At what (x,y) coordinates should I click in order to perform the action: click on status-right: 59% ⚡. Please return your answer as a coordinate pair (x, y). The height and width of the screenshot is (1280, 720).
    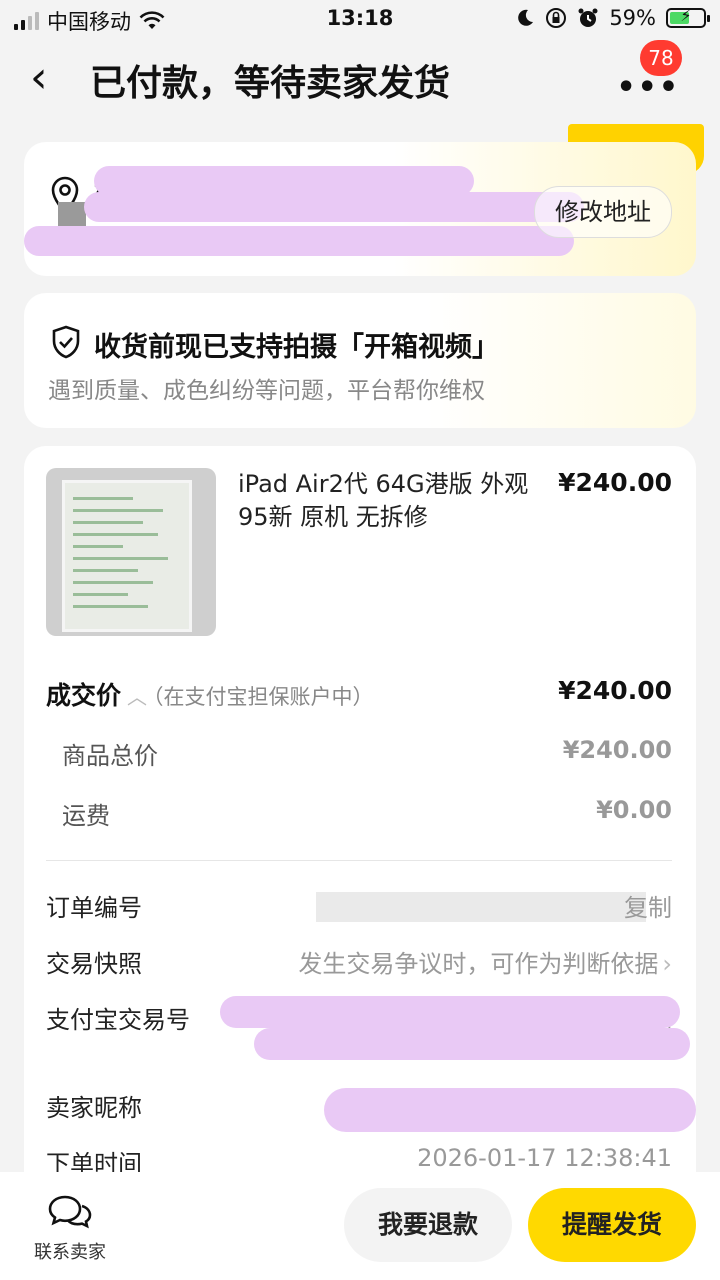
    Looking at the image, I should click on (612, 18).